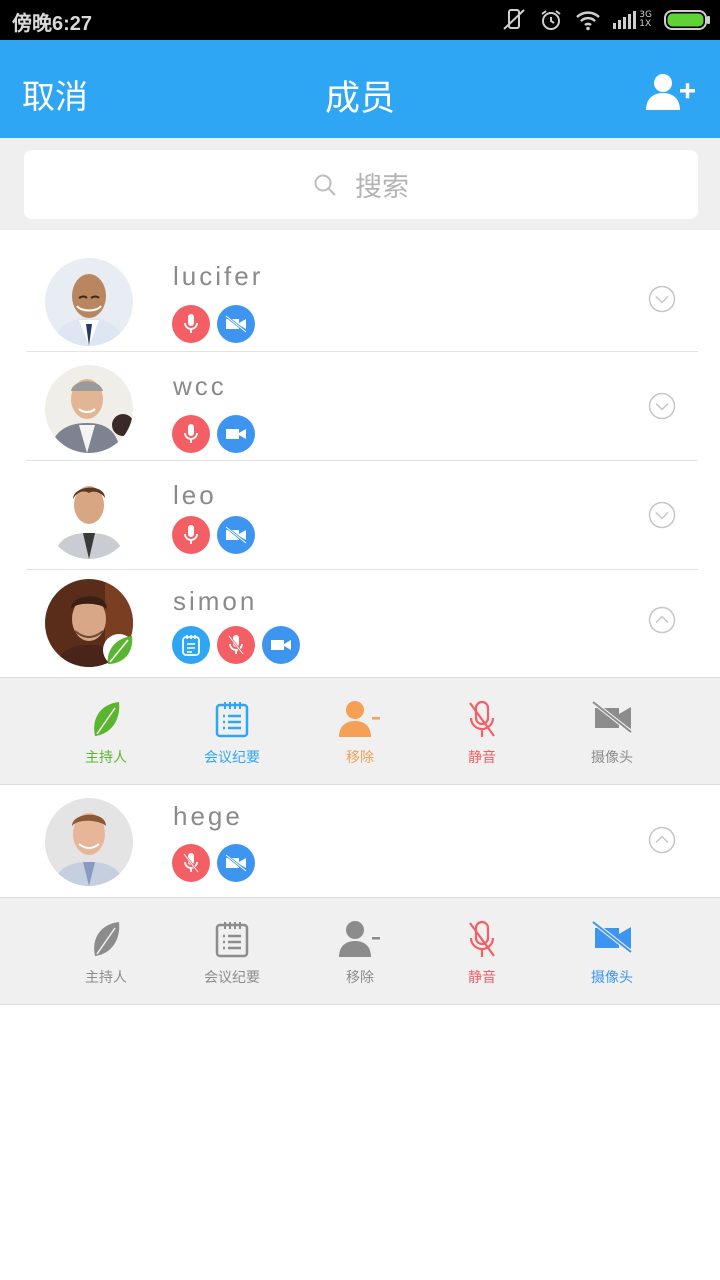  What do you see at coordinates (671, 92) in the screenshot?
I see `add-member-icon` at bounding box center [671, 92].